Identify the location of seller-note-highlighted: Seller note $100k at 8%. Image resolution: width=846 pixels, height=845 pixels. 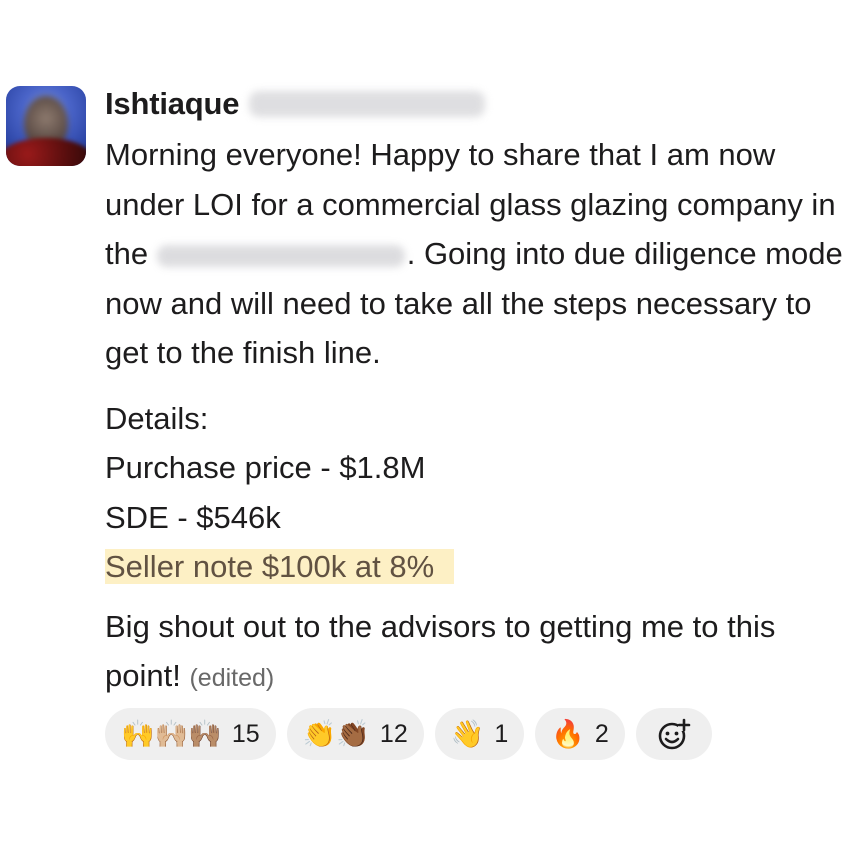
(280, 566).